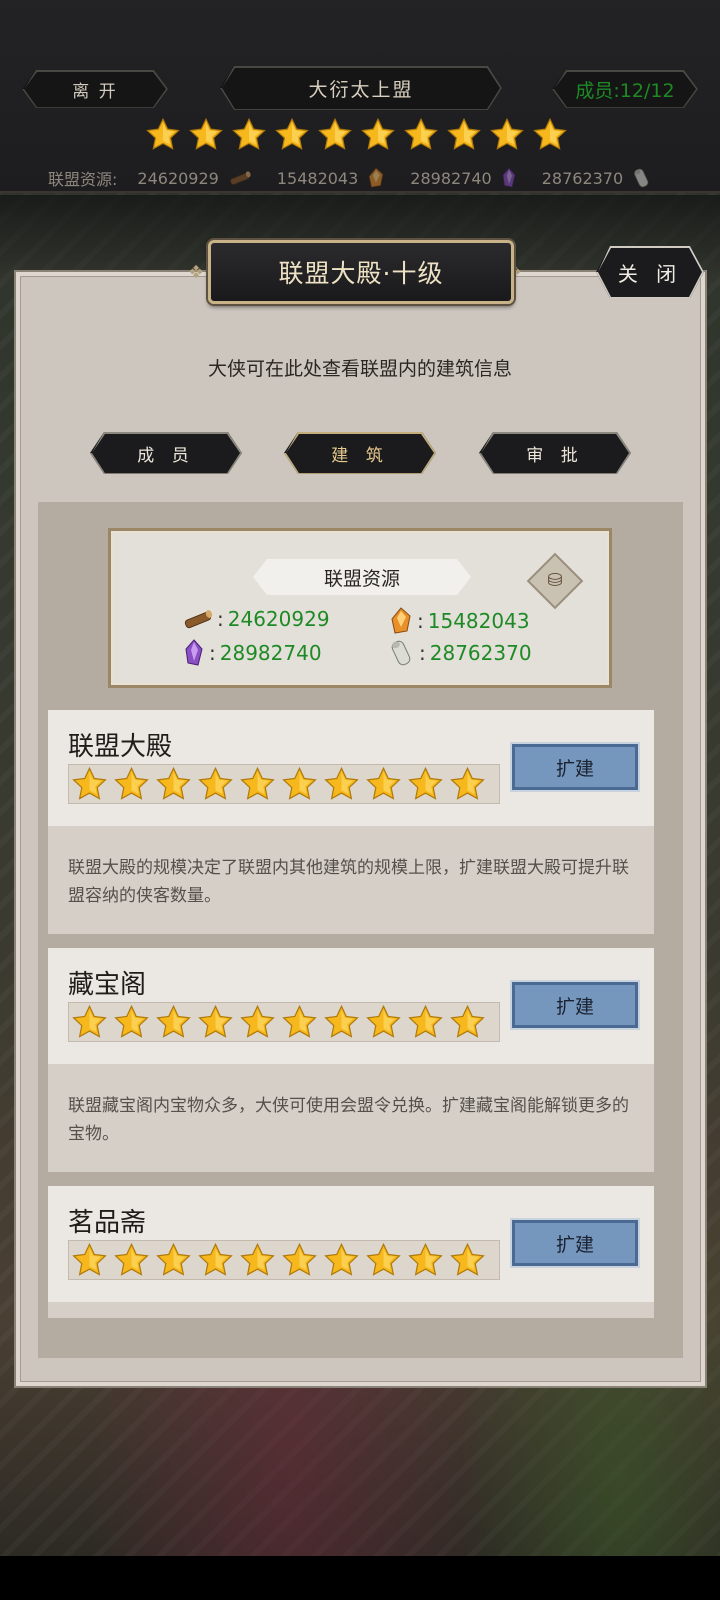  What do you see at coordinates (83, 179) in the screenshot?
I see `resources-label: 联盟资源:` at bounding box center [83, 179].